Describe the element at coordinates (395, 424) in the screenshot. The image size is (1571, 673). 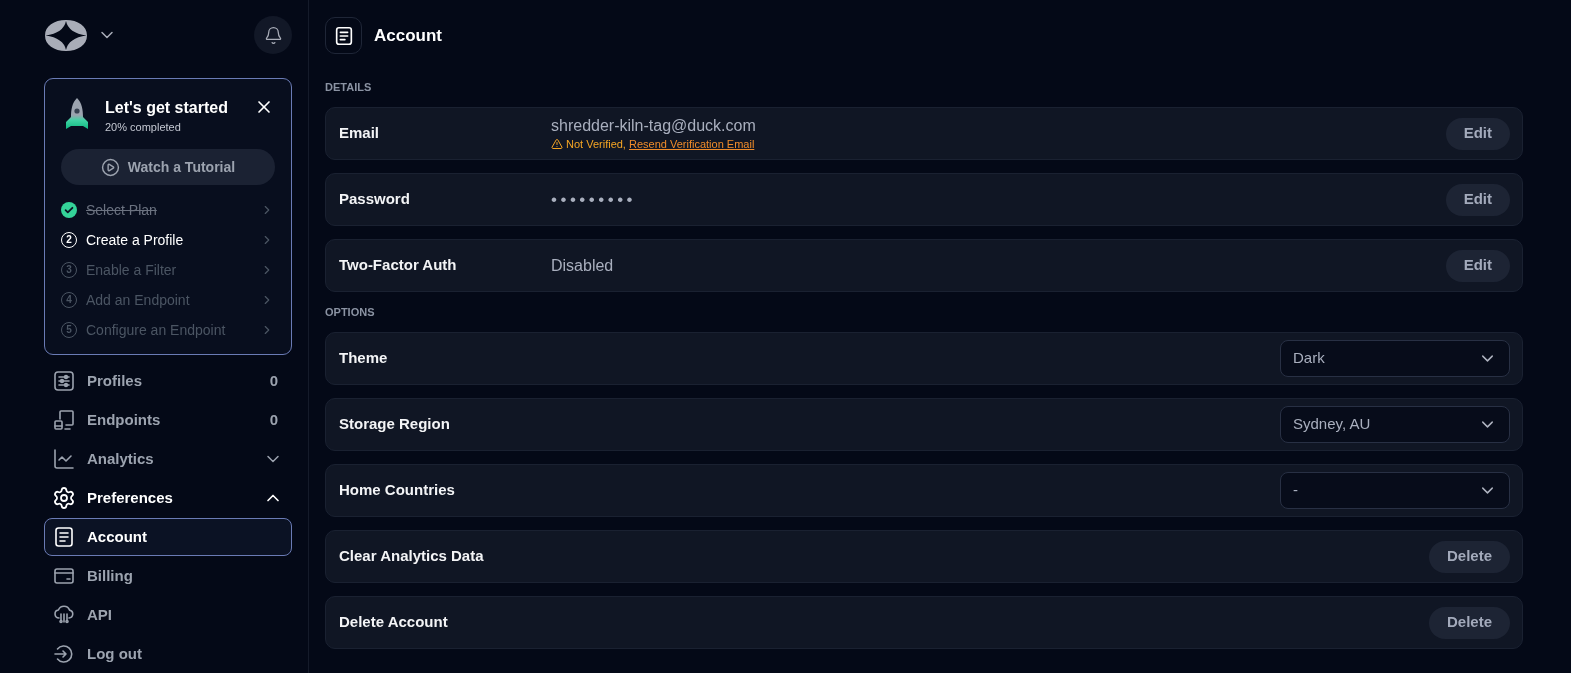
I see `setting-label: Storage Region` at that location.